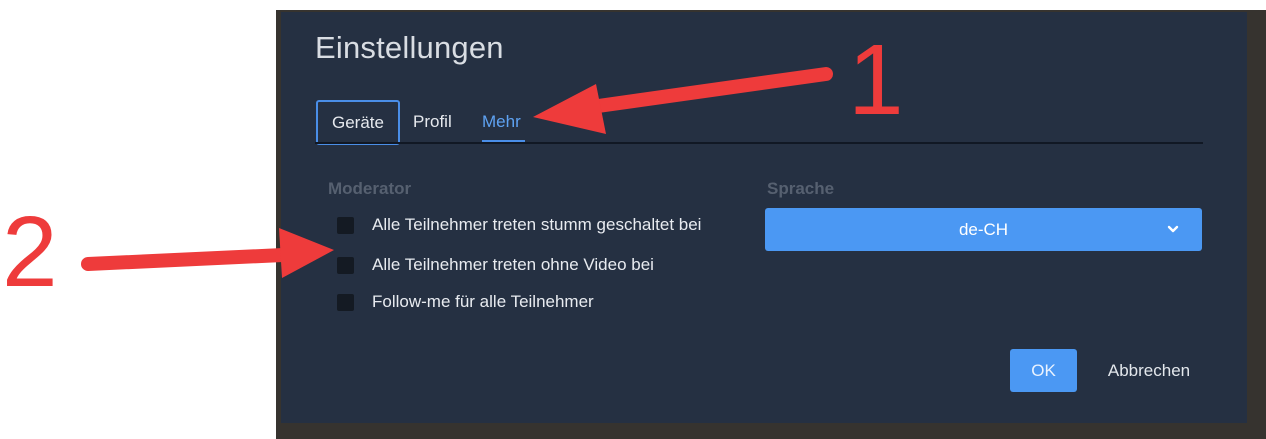 The width and height of the screenshot is (1266, 439). I want to click on language-select-value: de-CH, so click(983, 229).